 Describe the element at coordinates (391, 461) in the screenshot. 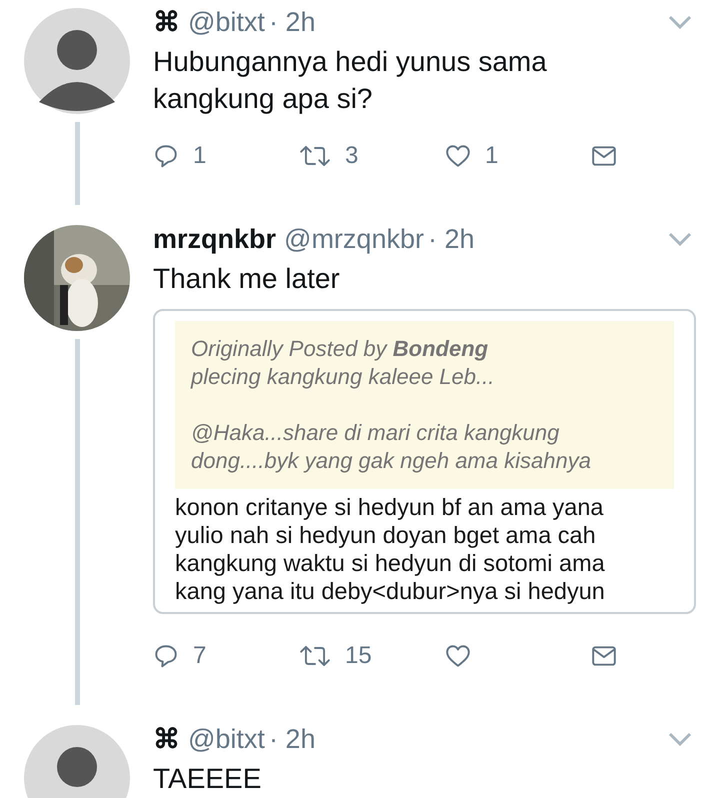

I see `quote-text: dong....byk yang gak ngeh ama kisahnya` at that location.